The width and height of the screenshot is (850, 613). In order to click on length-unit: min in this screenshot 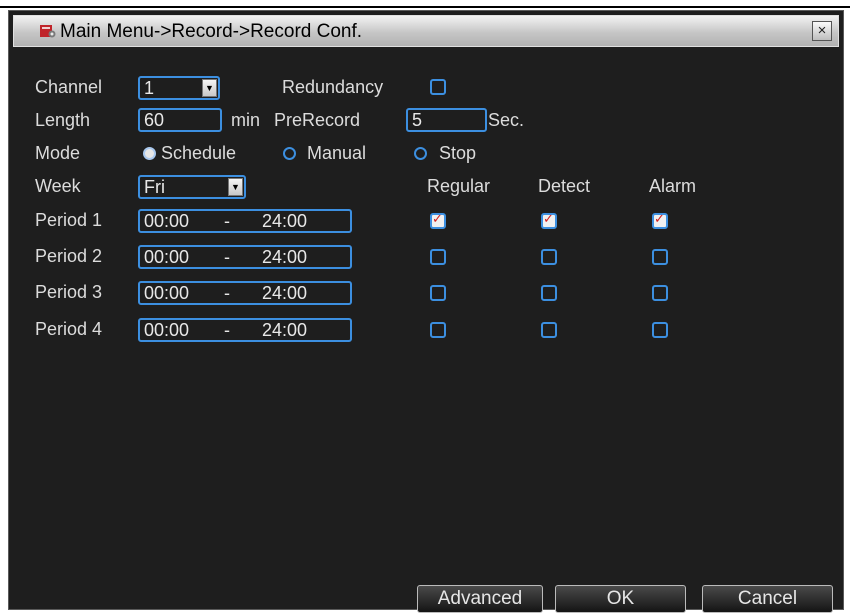, I will do `click(246, 120)`.